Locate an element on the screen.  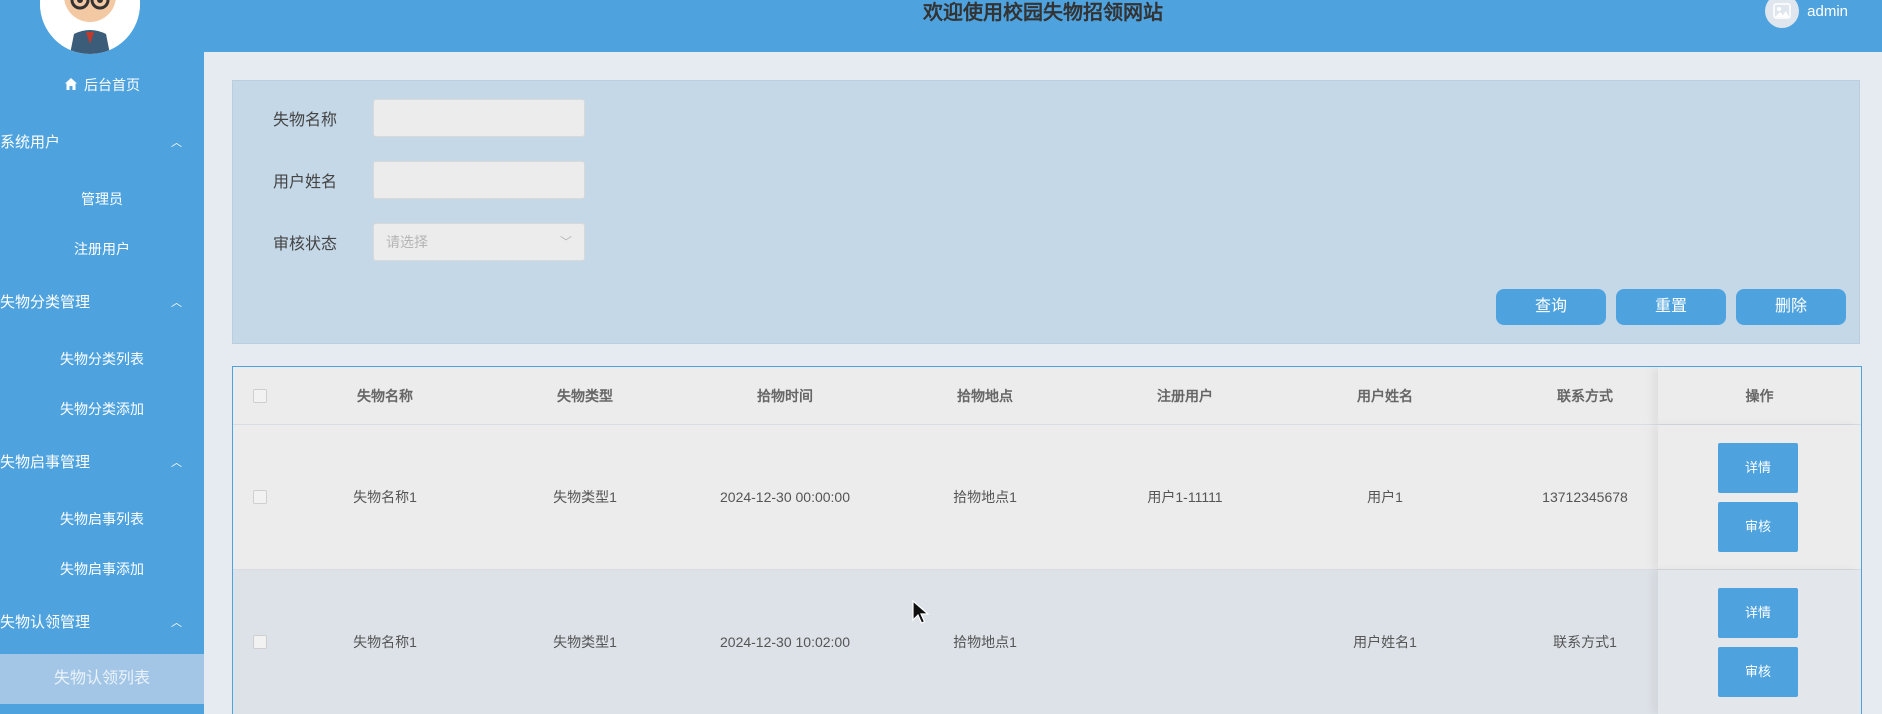
form-row-user-name: 用户姓名 is located at coordinates (429, 180).